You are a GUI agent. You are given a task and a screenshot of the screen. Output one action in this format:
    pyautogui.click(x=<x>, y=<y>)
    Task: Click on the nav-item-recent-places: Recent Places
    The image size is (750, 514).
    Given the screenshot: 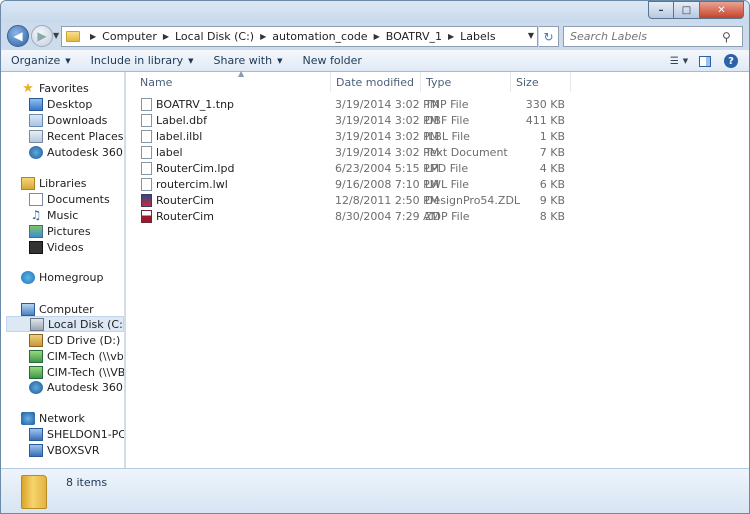 What is the action you would take?
    pyautogui.click(x=62, y=136)
    